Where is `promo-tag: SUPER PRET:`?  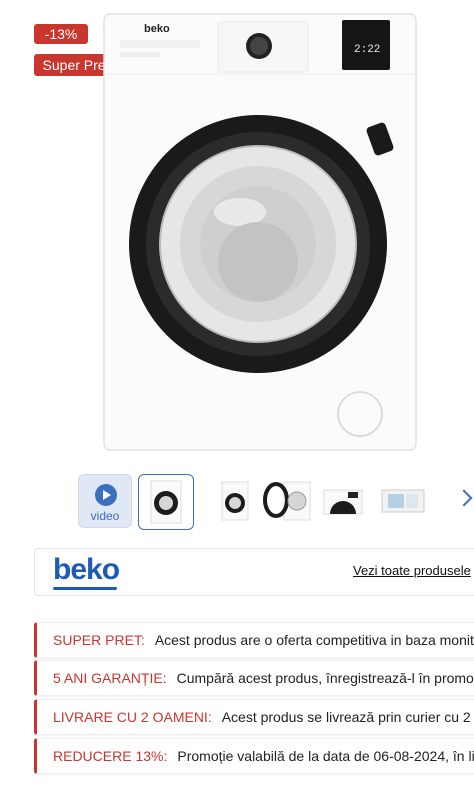 promo-tag: SUPER PRET: is located at coordinates (99, 640).